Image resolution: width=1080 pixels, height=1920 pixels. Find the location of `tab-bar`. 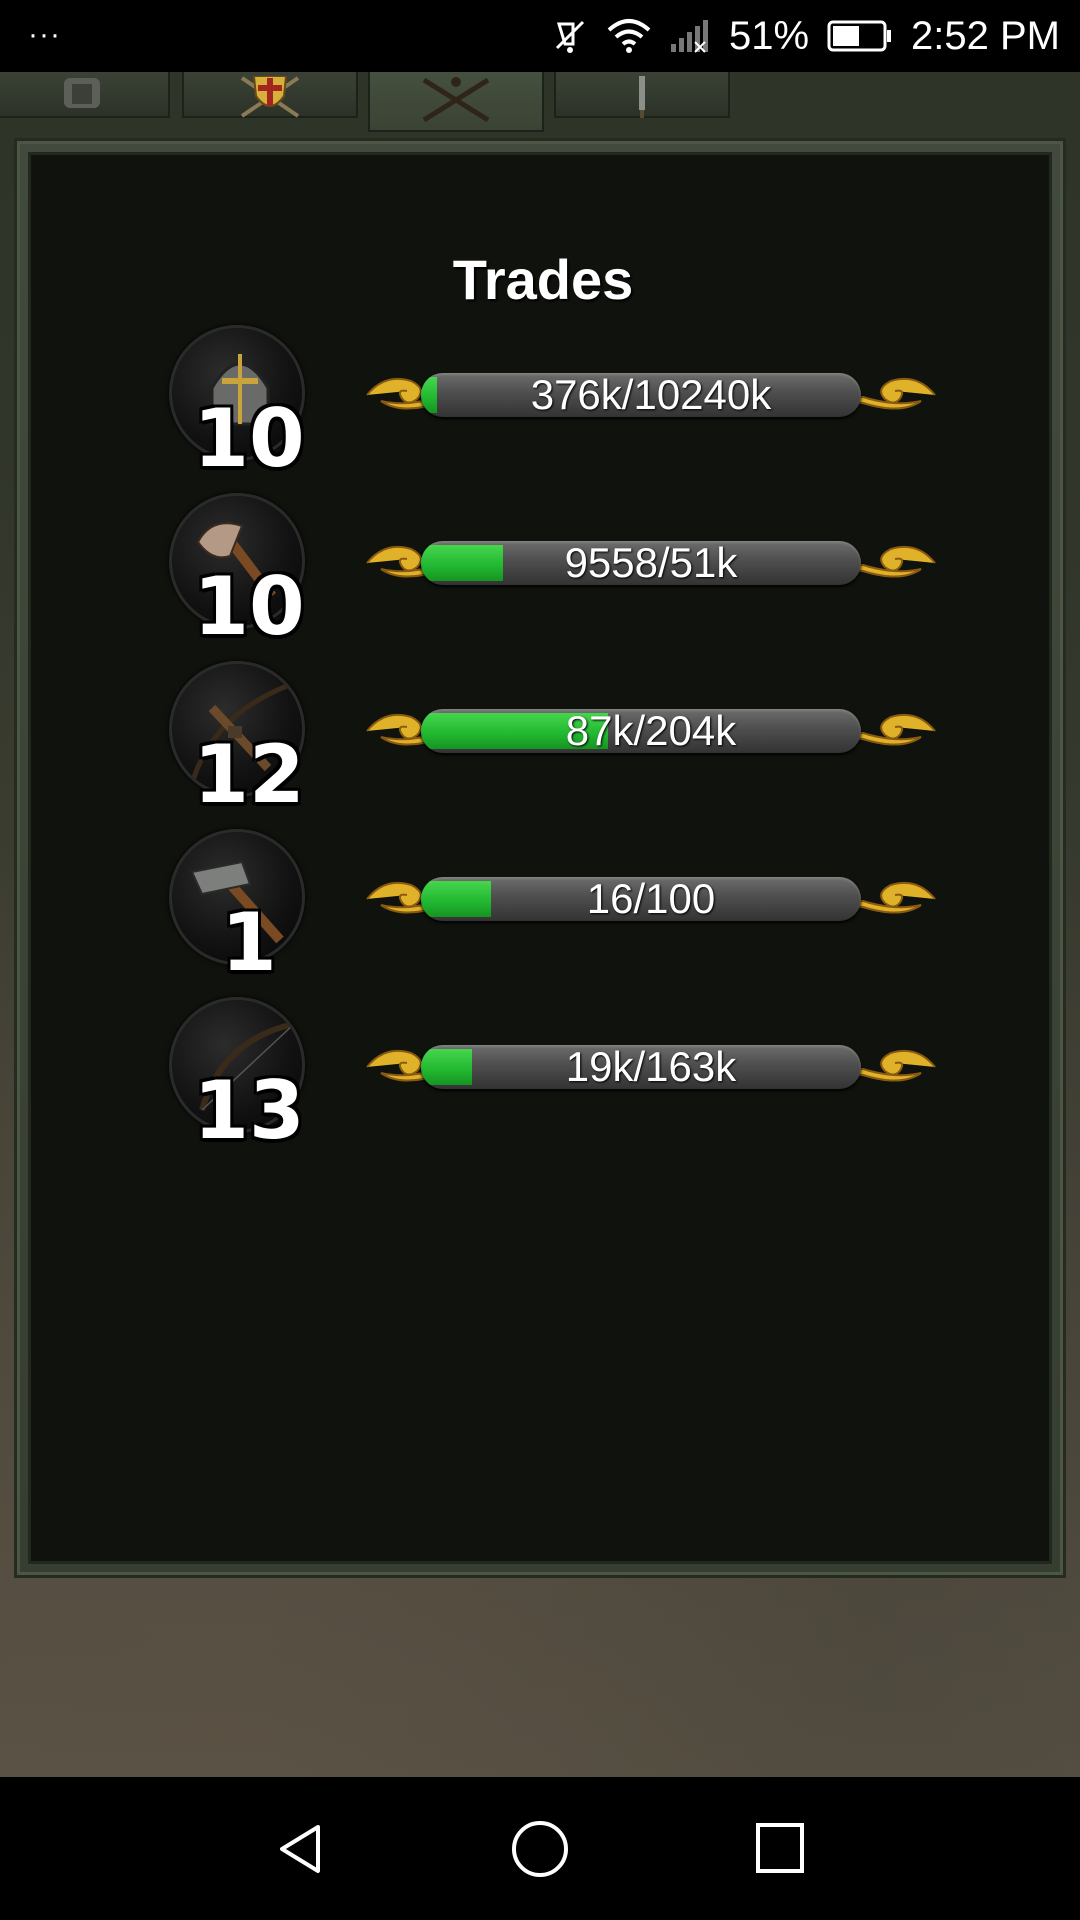

tab-bar is located at coordinates (540, 102).